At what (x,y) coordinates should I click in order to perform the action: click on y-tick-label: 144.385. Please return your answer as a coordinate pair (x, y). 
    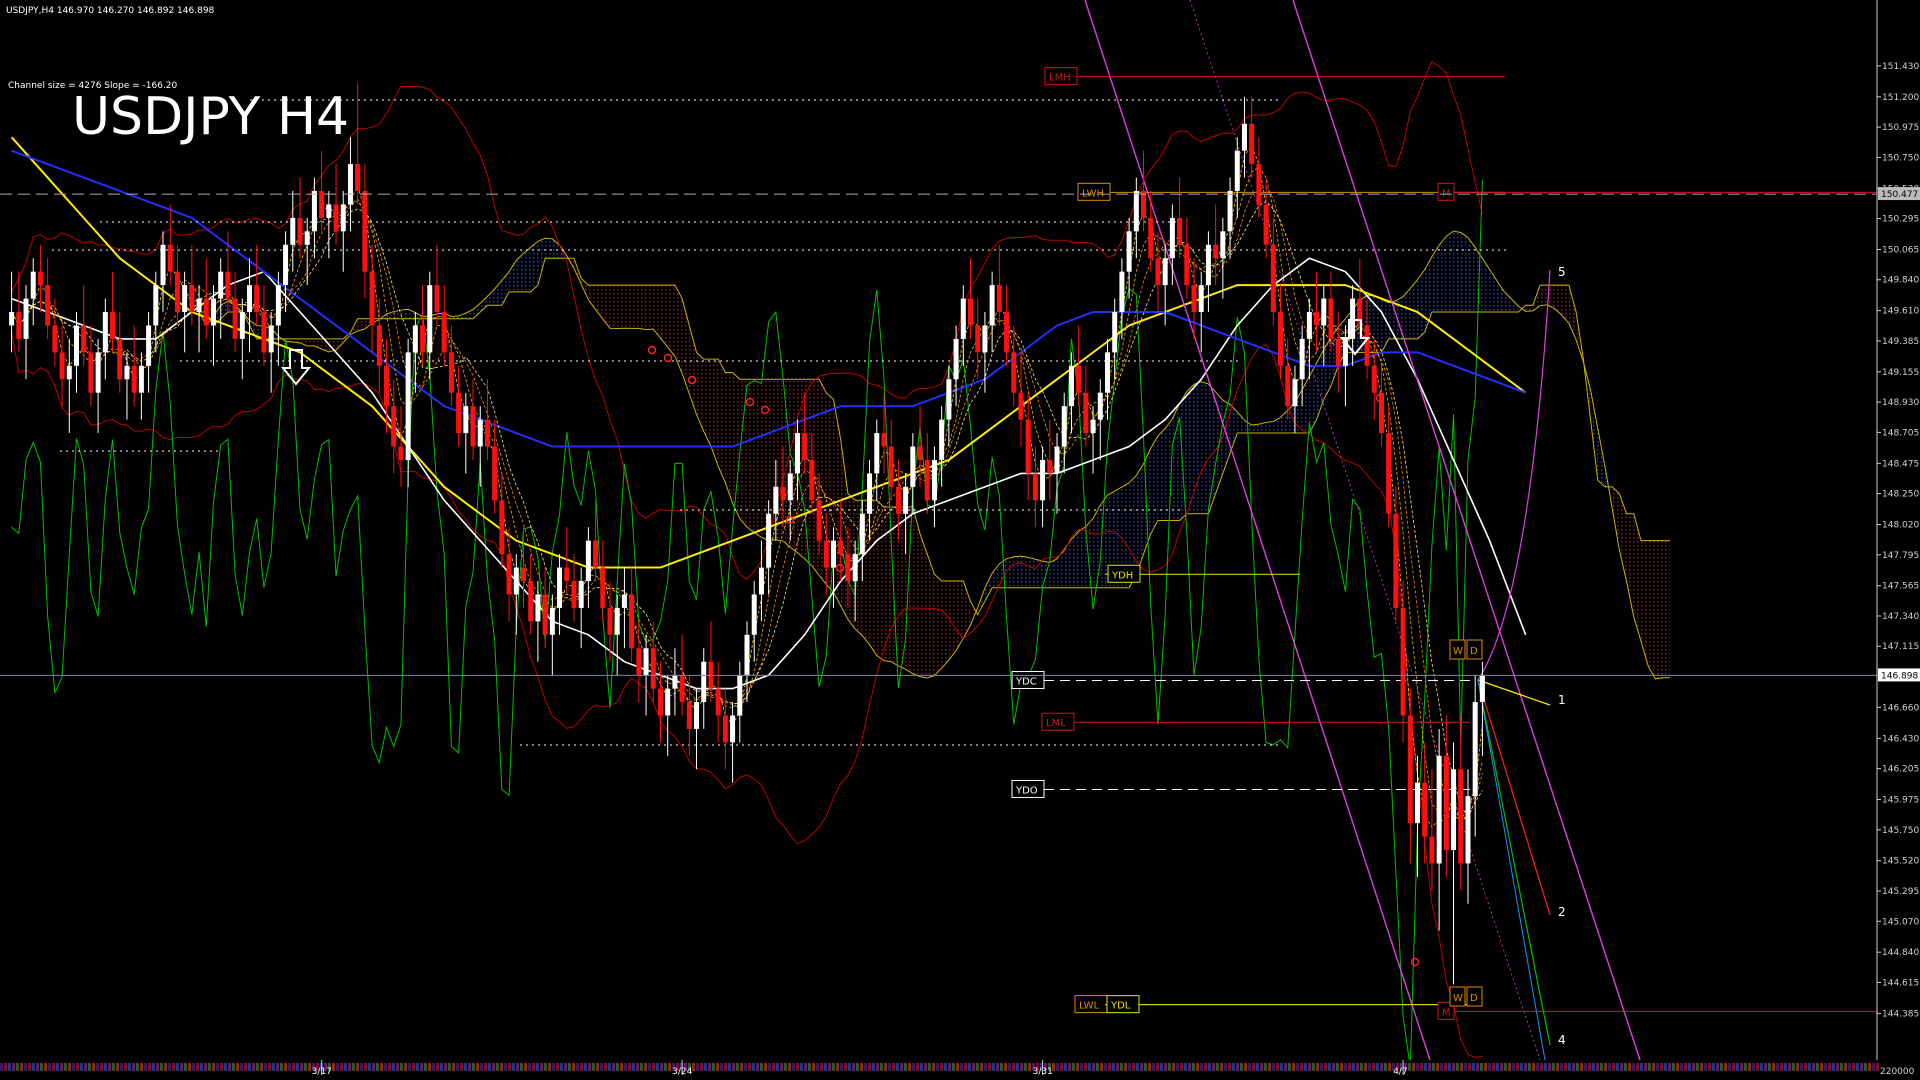
    Looking at the image, I should click on (1900, 1014).